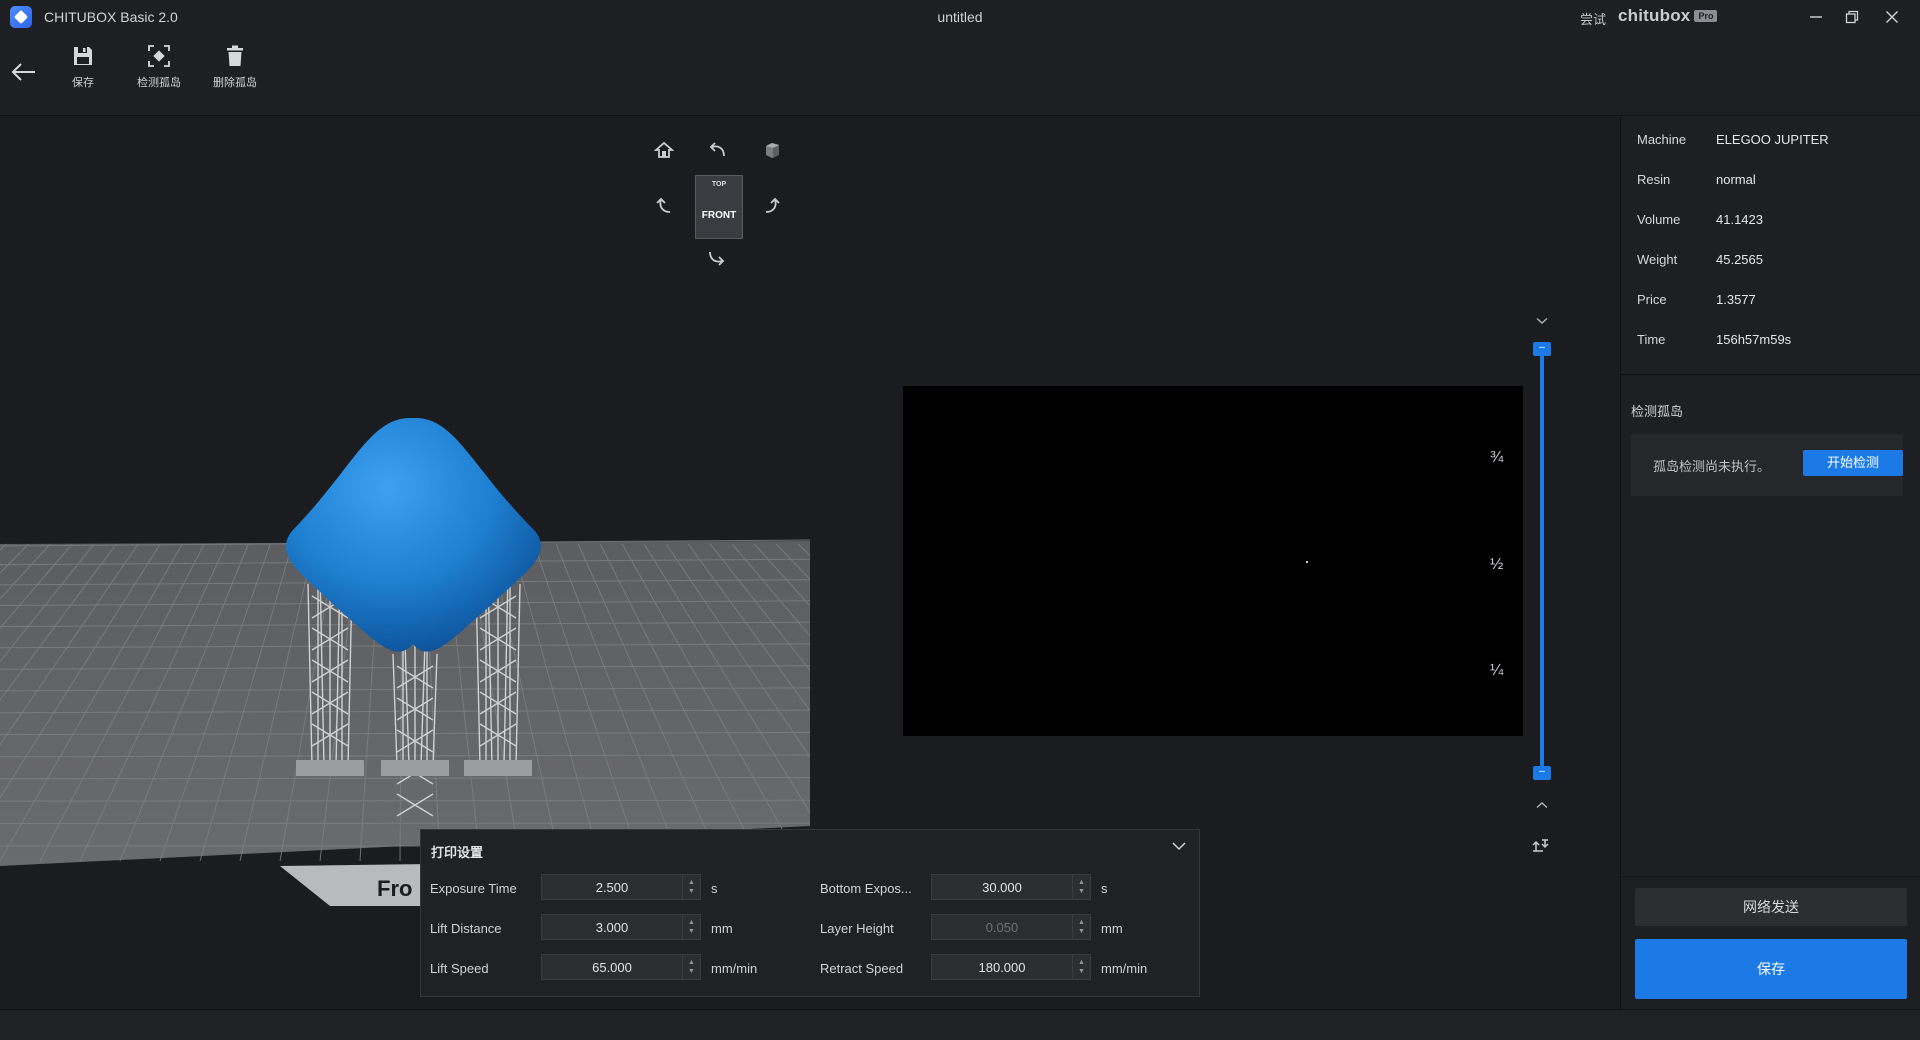 The width and height of the screenshot is (1920, 1040). I want to click on layer-jump-icon, so click(1540, 845).